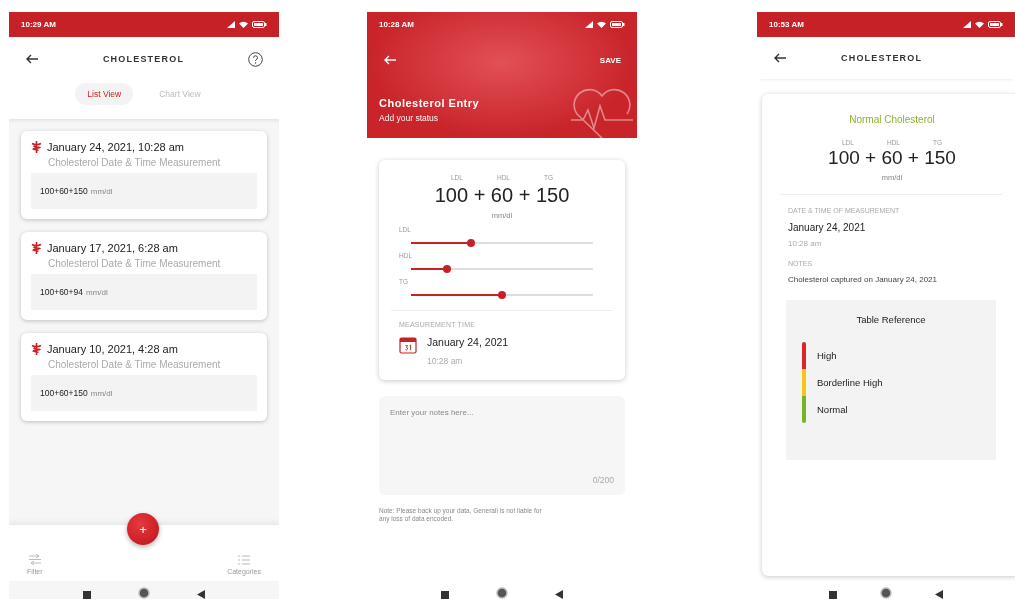 The height and width of the screenshot is (599, 1015). I want to click on save-button: SAVE, so click(610, 60).